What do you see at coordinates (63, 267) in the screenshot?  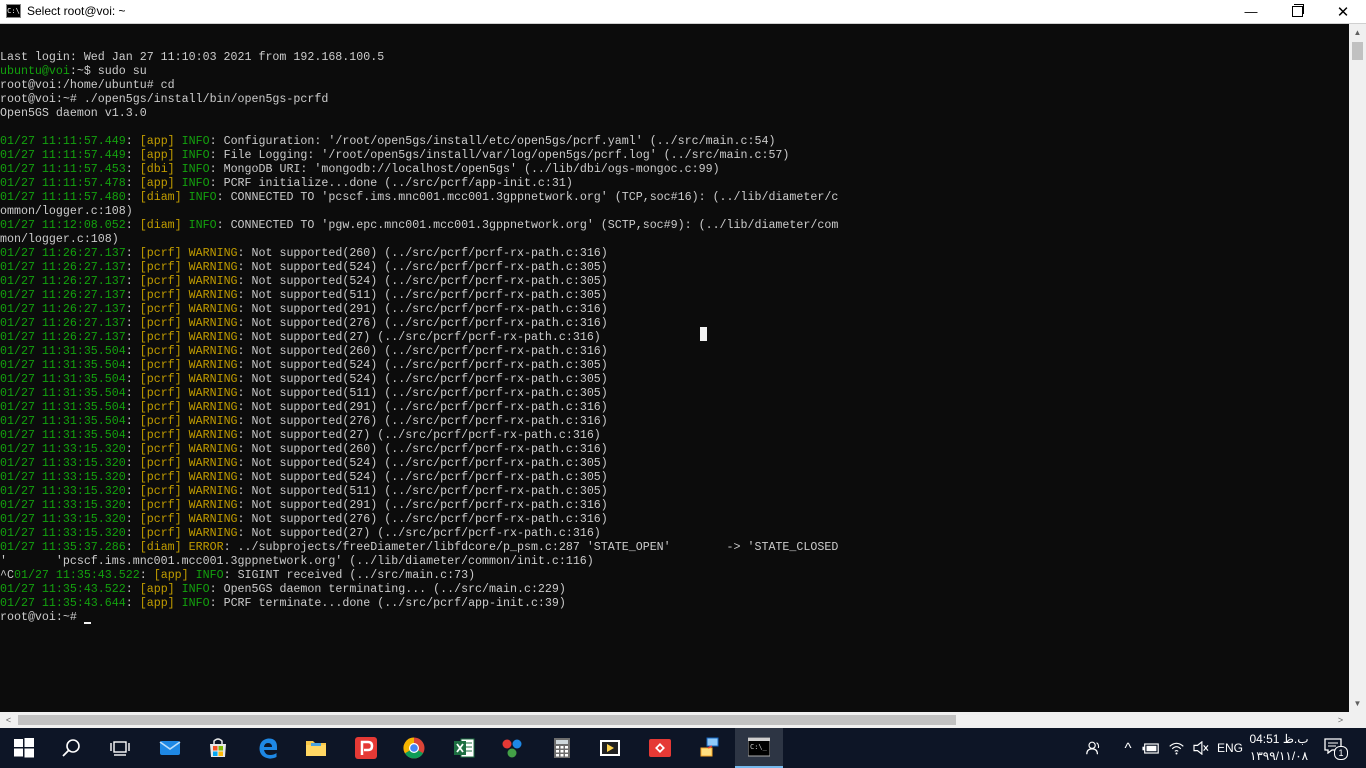 I see `terminal-segment: 01/27 11:26:27.137` at bounding box center [63, 267].